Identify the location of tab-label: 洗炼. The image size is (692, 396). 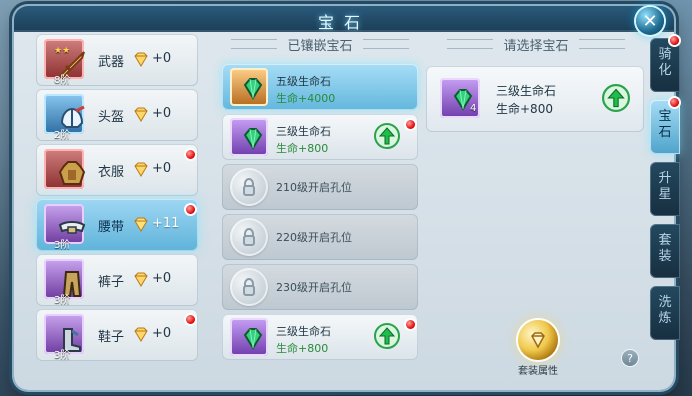
(665, 310).